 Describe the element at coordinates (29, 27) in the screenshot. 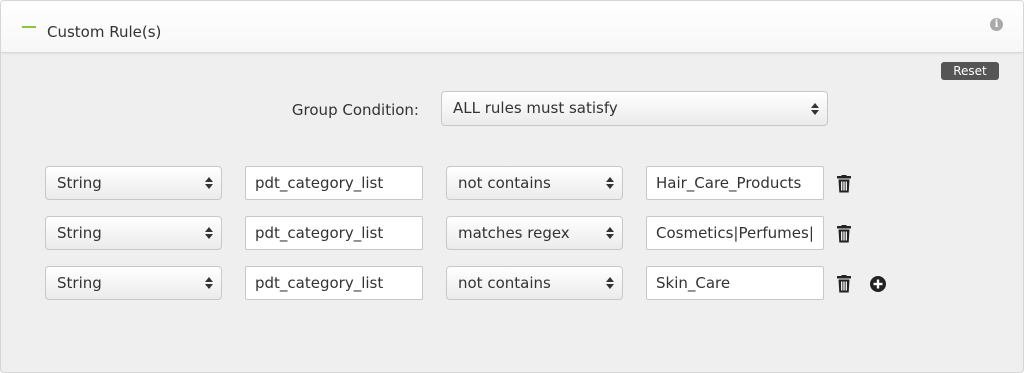

I see `collapse-dash-icon` at that location.